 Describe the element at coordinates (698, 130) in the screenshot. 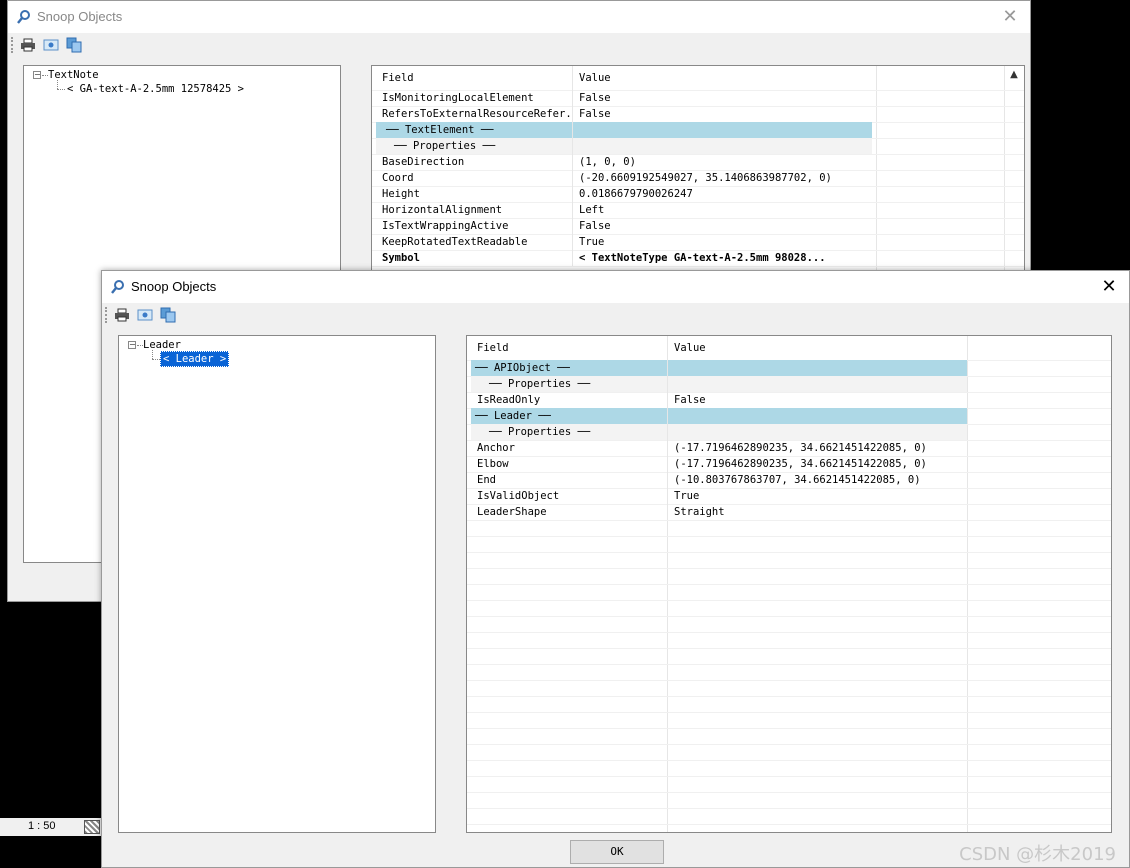

I see `section-header-row: ── TextElement ──` at that location.